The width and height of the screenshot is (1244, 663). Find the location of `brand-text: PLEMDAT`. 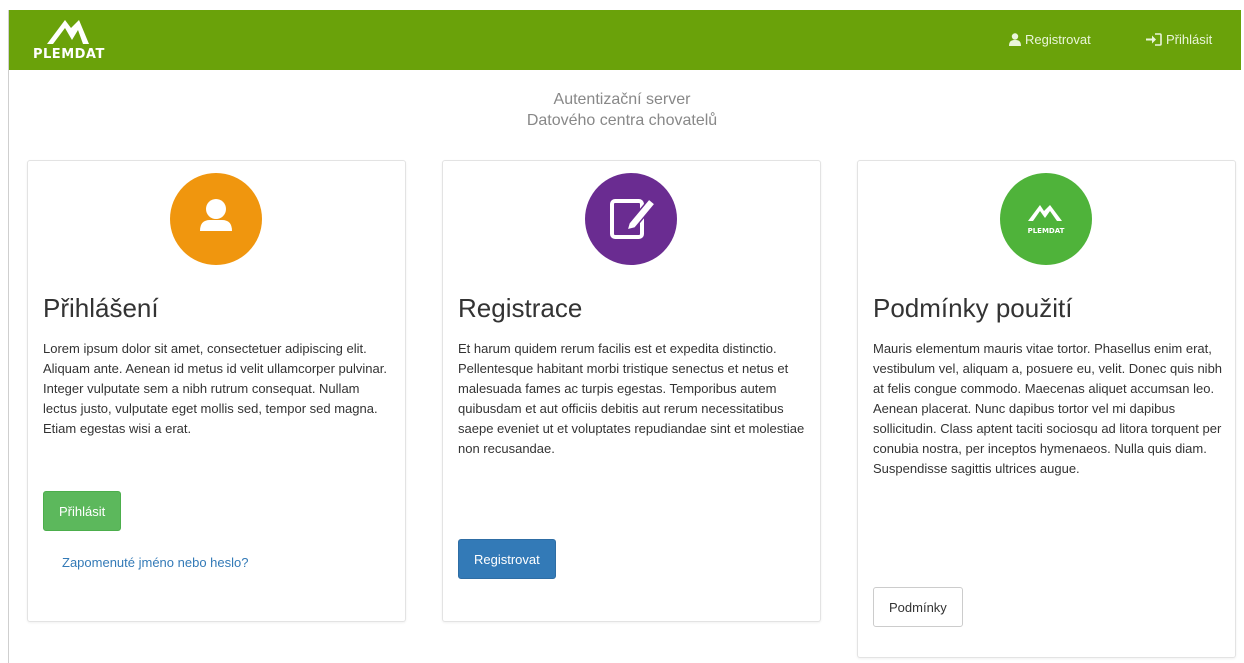

brand-text: PLEMDAT is located at coordinates (69, 54).